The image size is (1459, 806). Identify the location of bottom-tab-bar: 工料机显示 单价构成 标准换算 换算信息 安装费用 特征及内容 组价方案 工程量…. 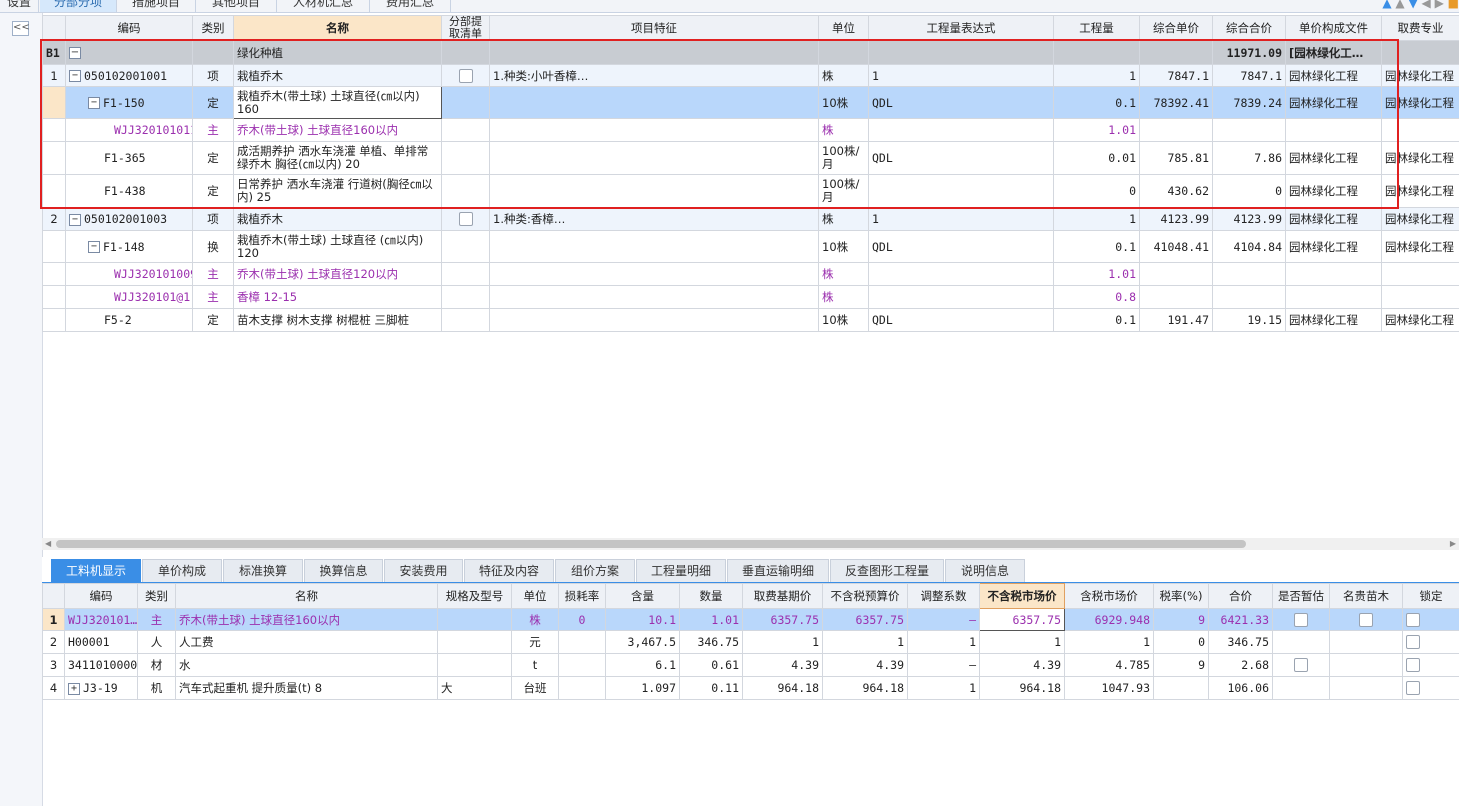
(750, 570).